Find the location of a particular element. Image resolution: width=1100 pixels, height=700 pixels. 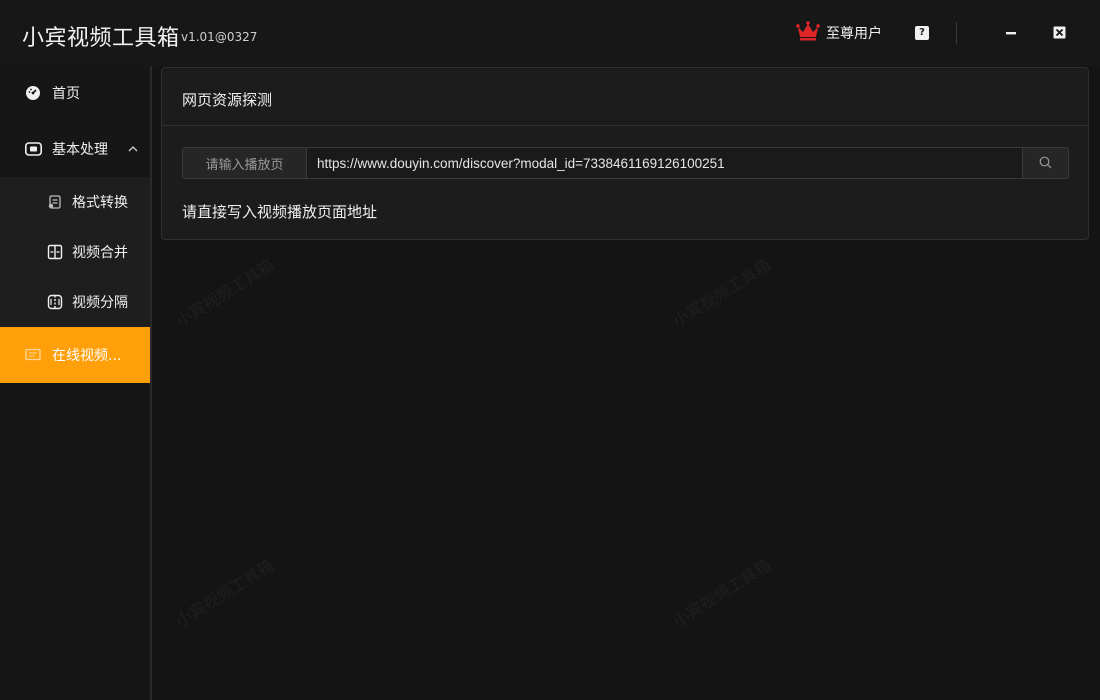

sidebar-item-video-merge: 视频合并 is located at coordinates (75, 252).